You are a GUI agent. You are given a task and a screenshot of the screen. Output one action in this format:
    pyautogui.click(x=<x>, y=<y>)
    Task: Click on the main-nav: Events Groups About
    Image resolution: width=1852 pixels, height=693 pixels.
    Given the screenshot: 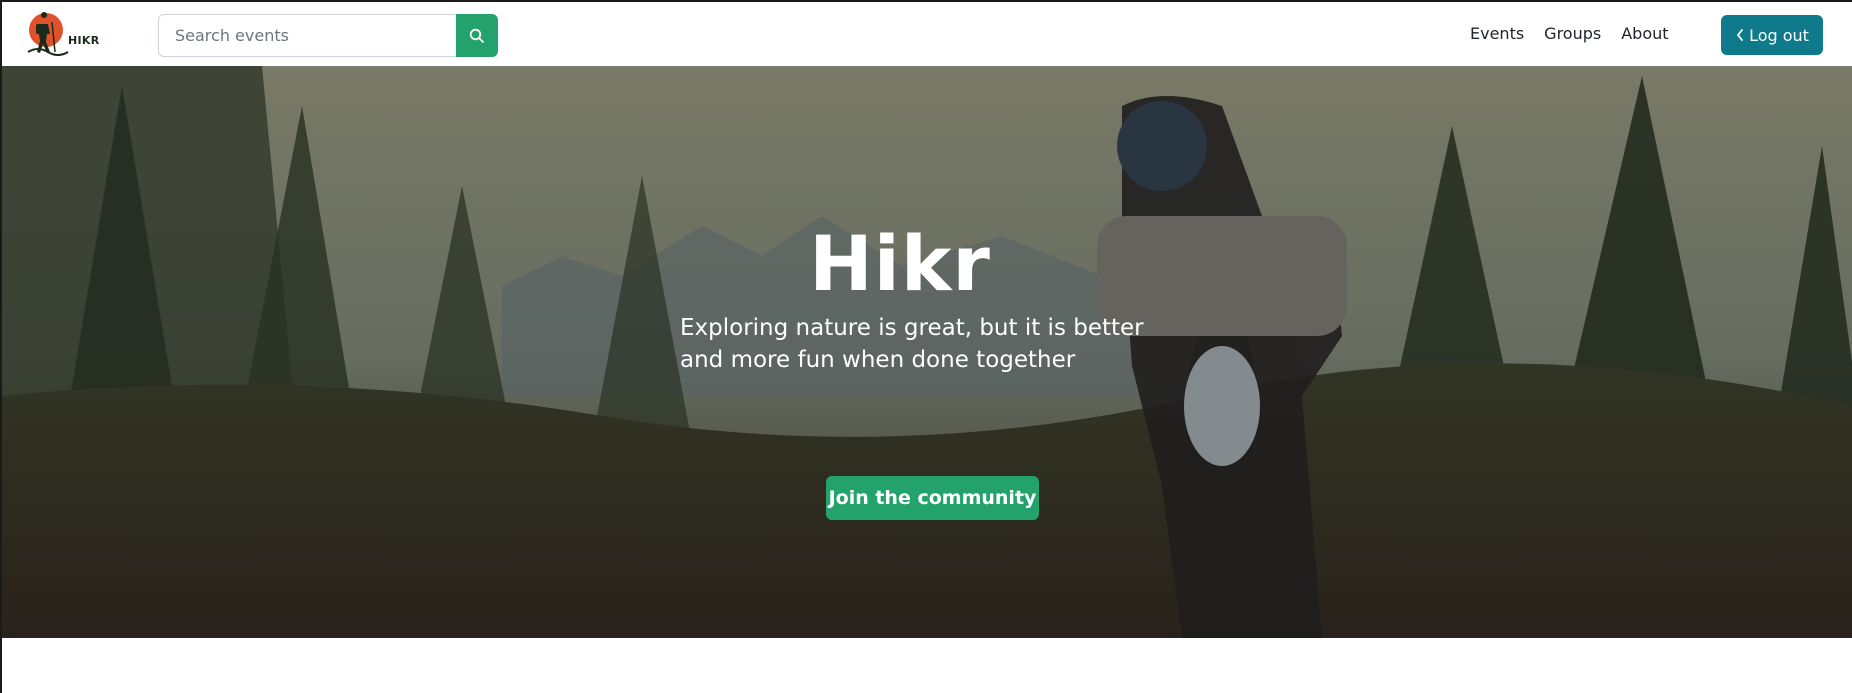 What is the action you would take?
    pyautogui.click(x=1569, y=33)
    